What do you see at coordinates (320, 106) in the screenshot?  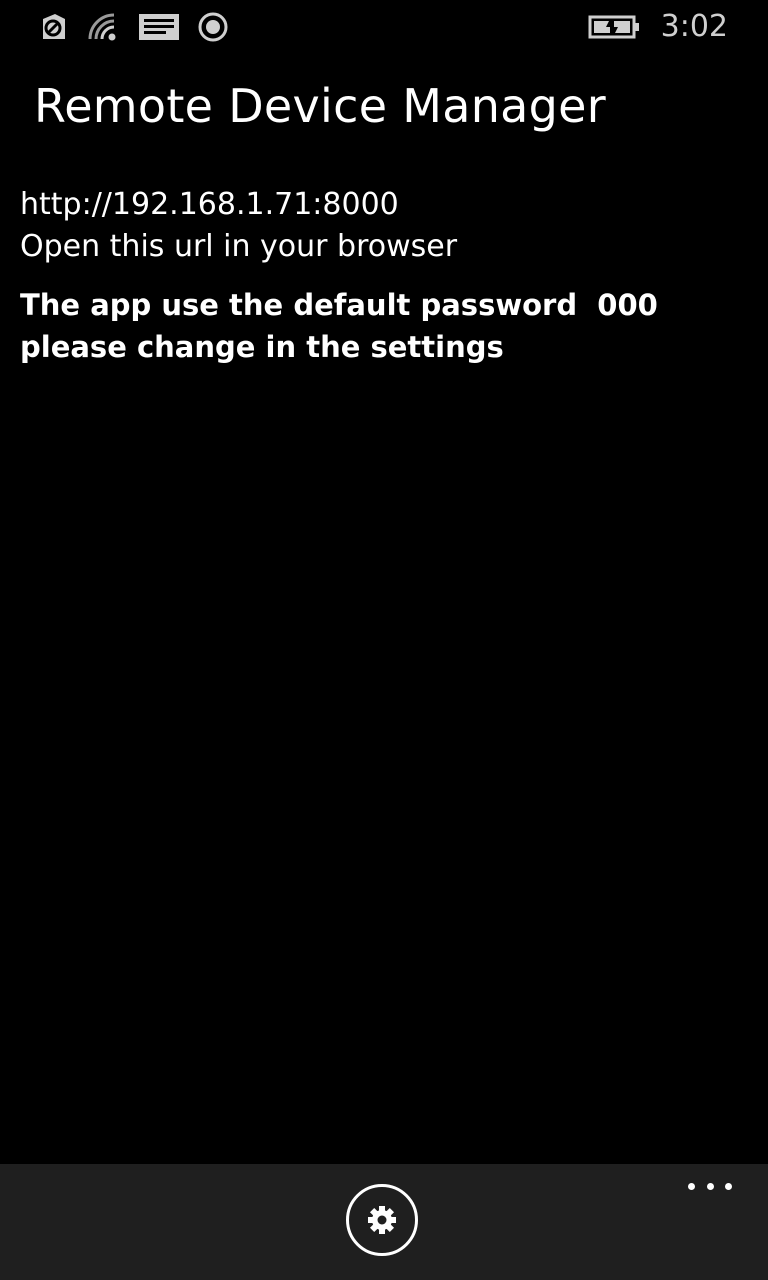 I see `app-title: Remote Device Manager` at bounding box center [320, 106].